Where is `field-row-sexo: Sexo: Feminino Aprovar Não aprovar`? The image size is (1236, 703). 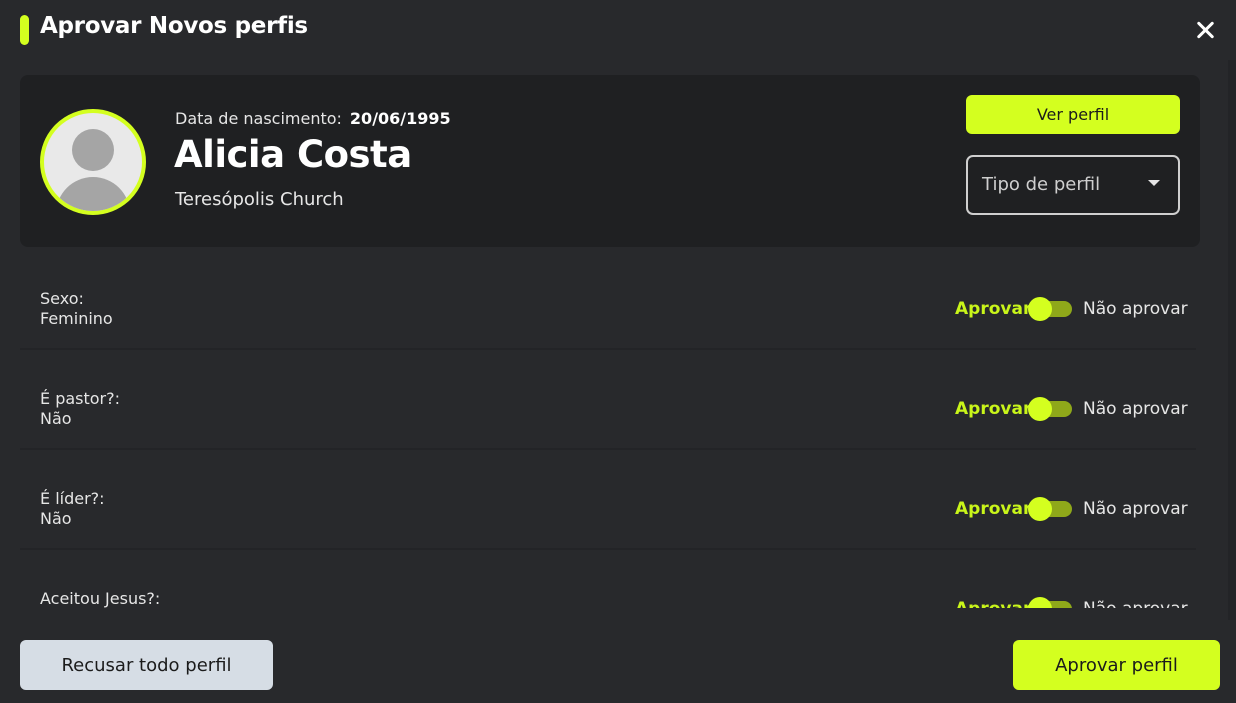 field-row-sexo: Sexo: Feminino Aprovar Não aprovar is located at coordinates (610, 300).